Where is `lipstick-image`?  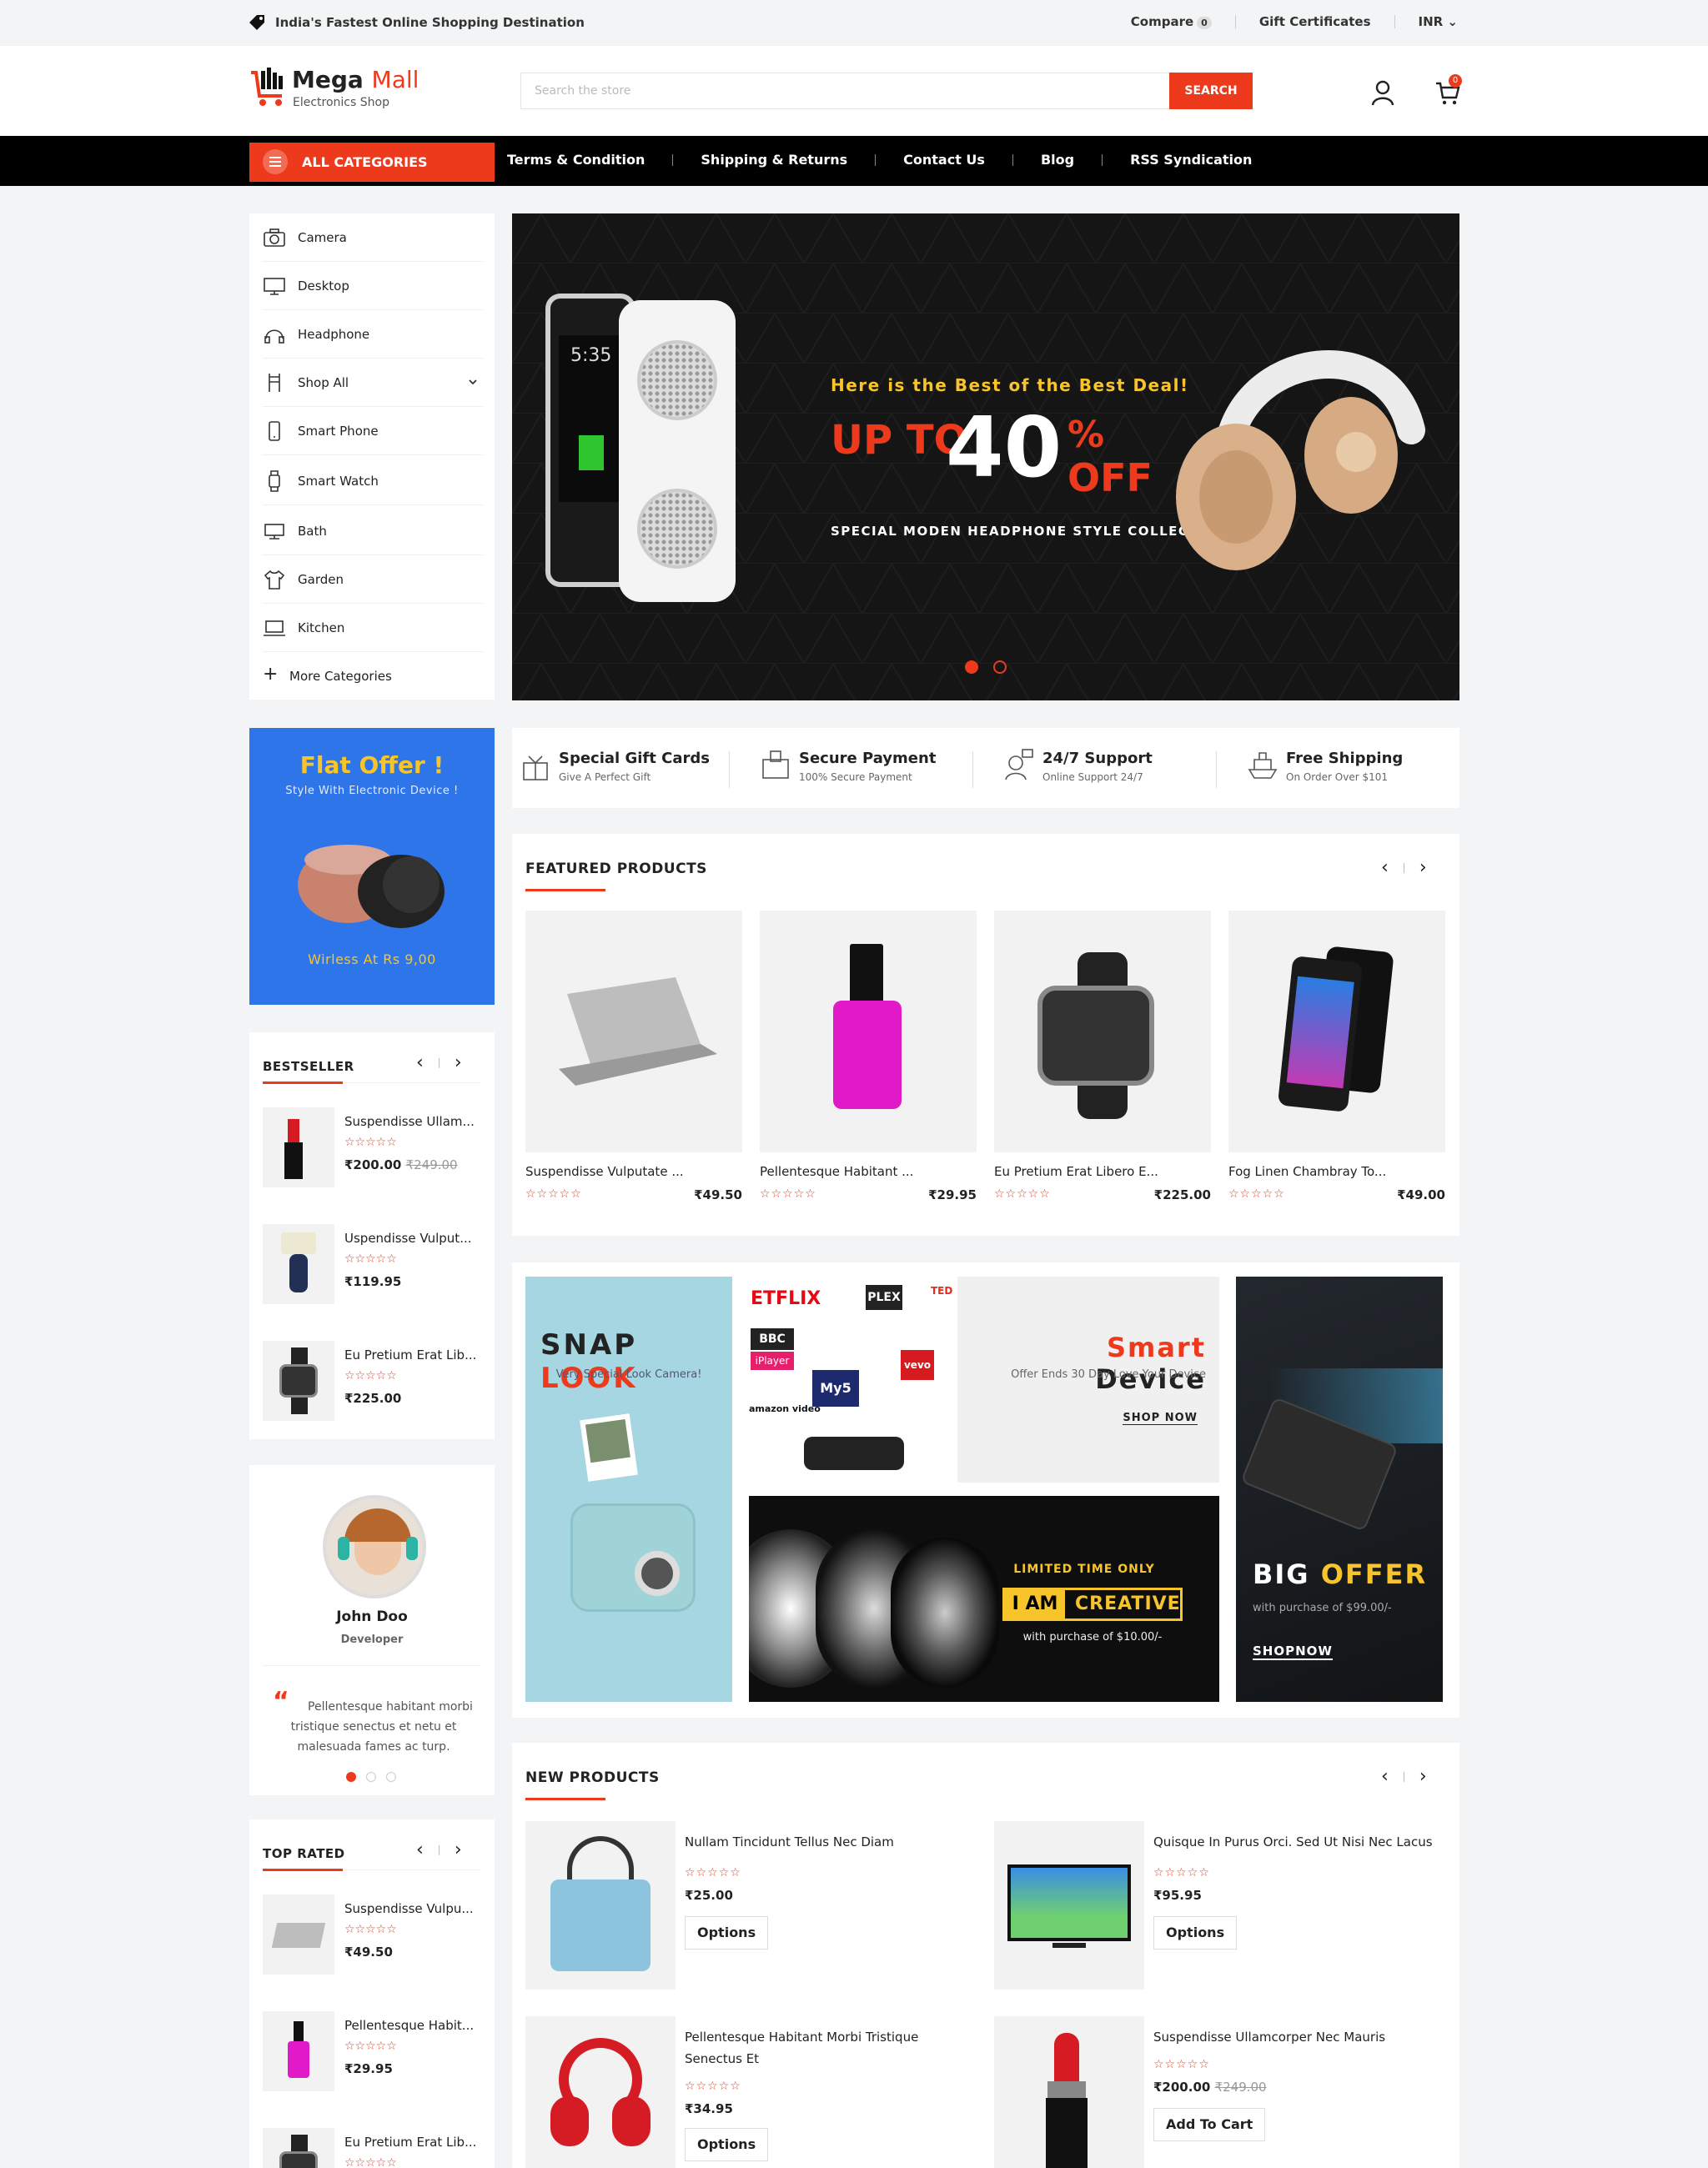
lipstick-image is located at coordinates (1069, 2092).